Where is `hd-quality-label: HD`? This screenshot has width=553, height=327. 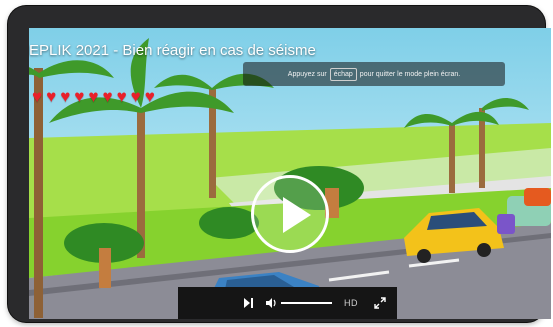 hd-quality-label: HD is located at coordinates (351, 303).